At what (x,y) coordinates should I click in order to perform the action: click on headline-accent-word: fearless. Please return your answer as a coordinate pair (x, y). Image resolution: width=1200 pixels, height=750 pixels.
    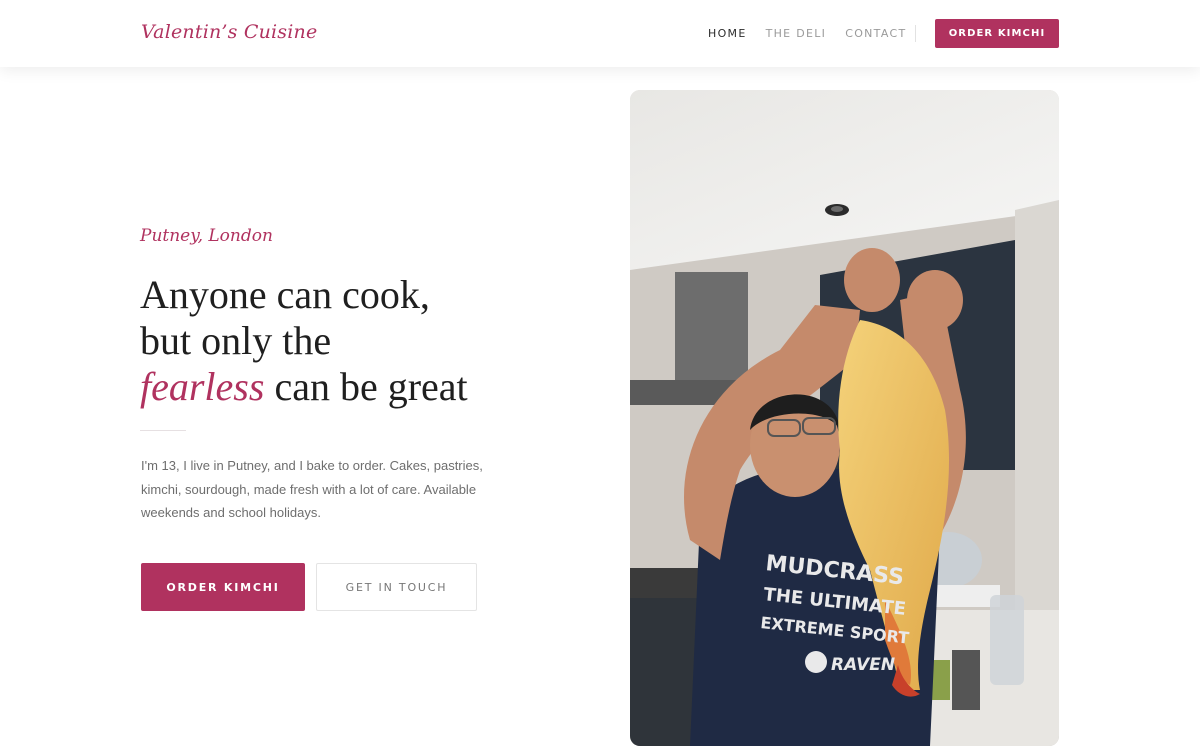
    Looking at the image, I should click on (202, 386).